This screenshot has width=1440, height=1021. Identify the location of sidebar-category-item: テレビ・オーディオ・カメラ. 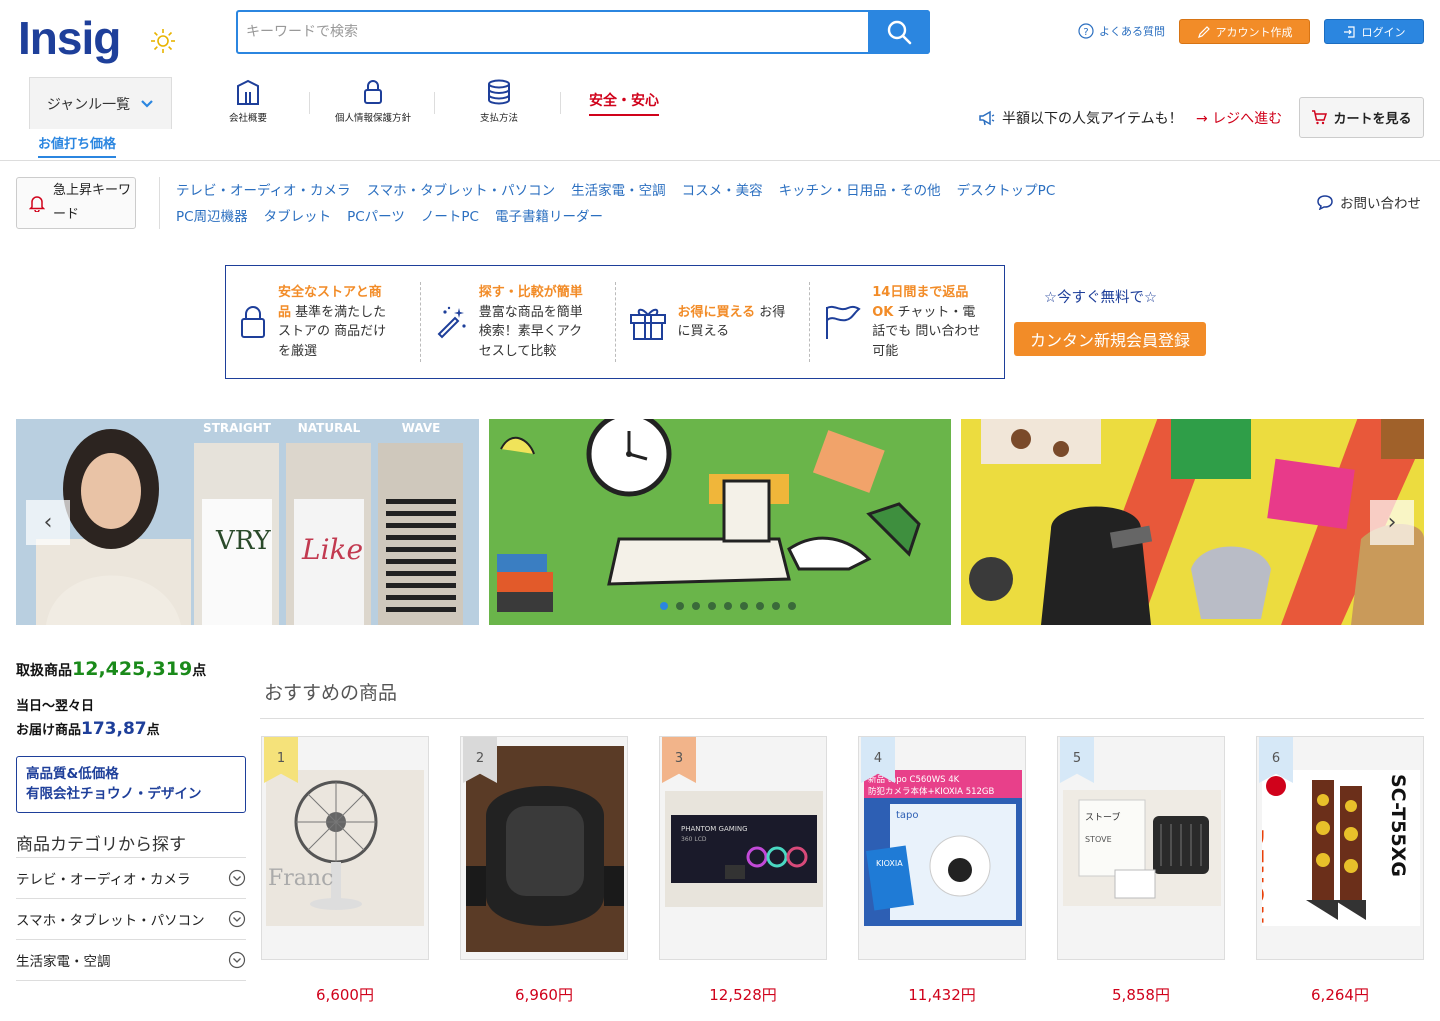
(131, 877).